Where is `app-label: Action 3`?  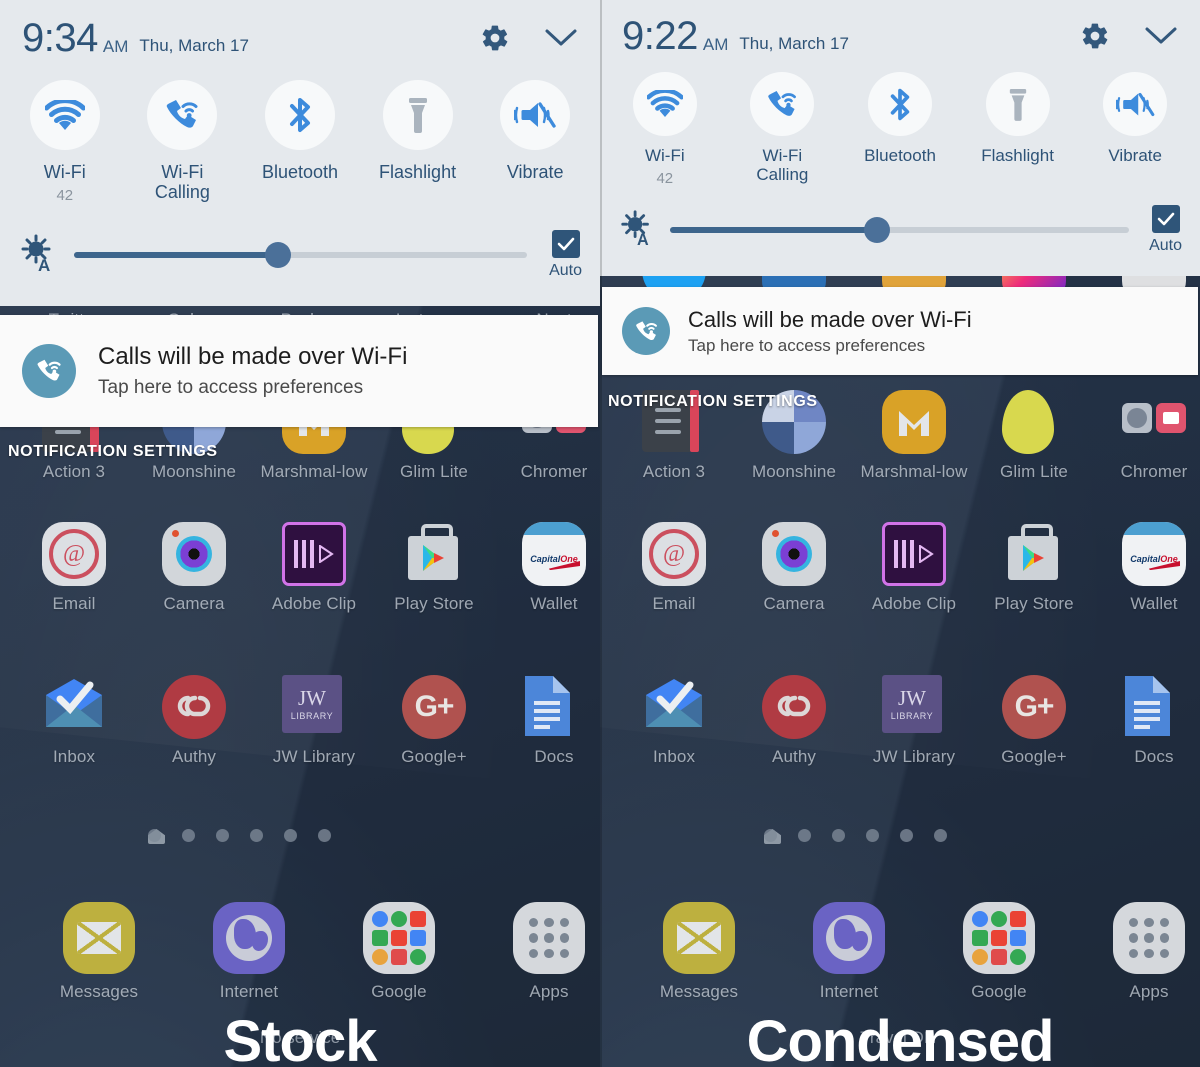
app-label: Action 3 is located at coordinates (74, 471).